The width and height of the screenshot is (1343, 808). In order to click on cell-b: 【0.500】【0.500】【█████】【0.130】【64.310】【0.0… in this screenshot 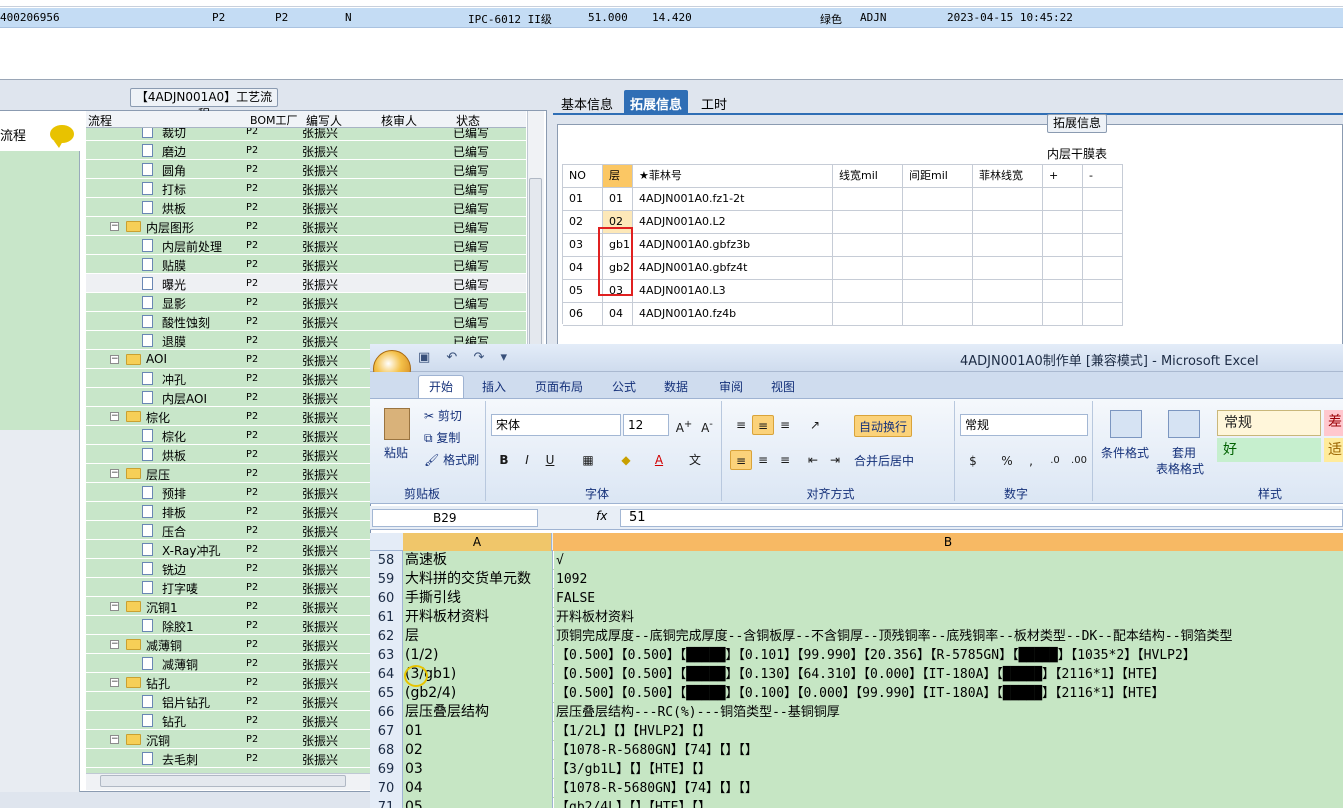, I will do `click(948, 674)`.